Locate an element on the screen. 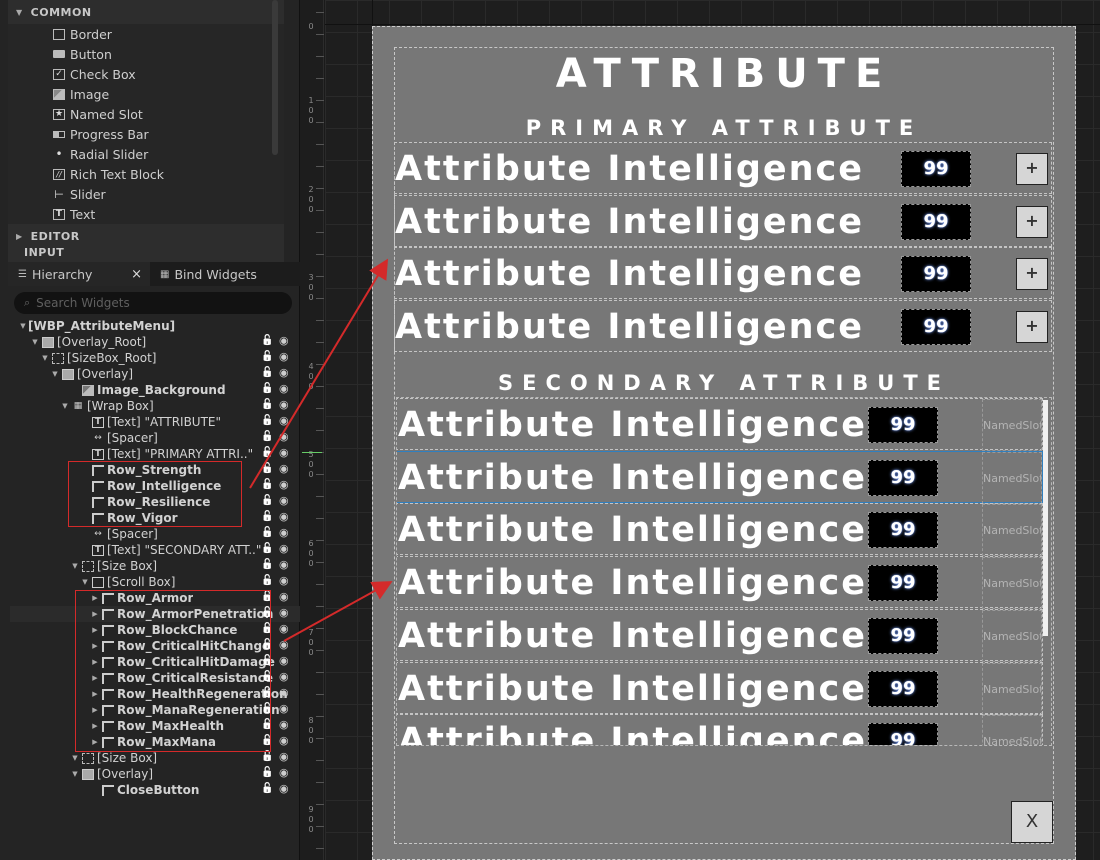 The image size is (1100, 860). hierarchy-row: ▶ Row_Armor 🔓 ◉ is located at coordinates (155, 598).